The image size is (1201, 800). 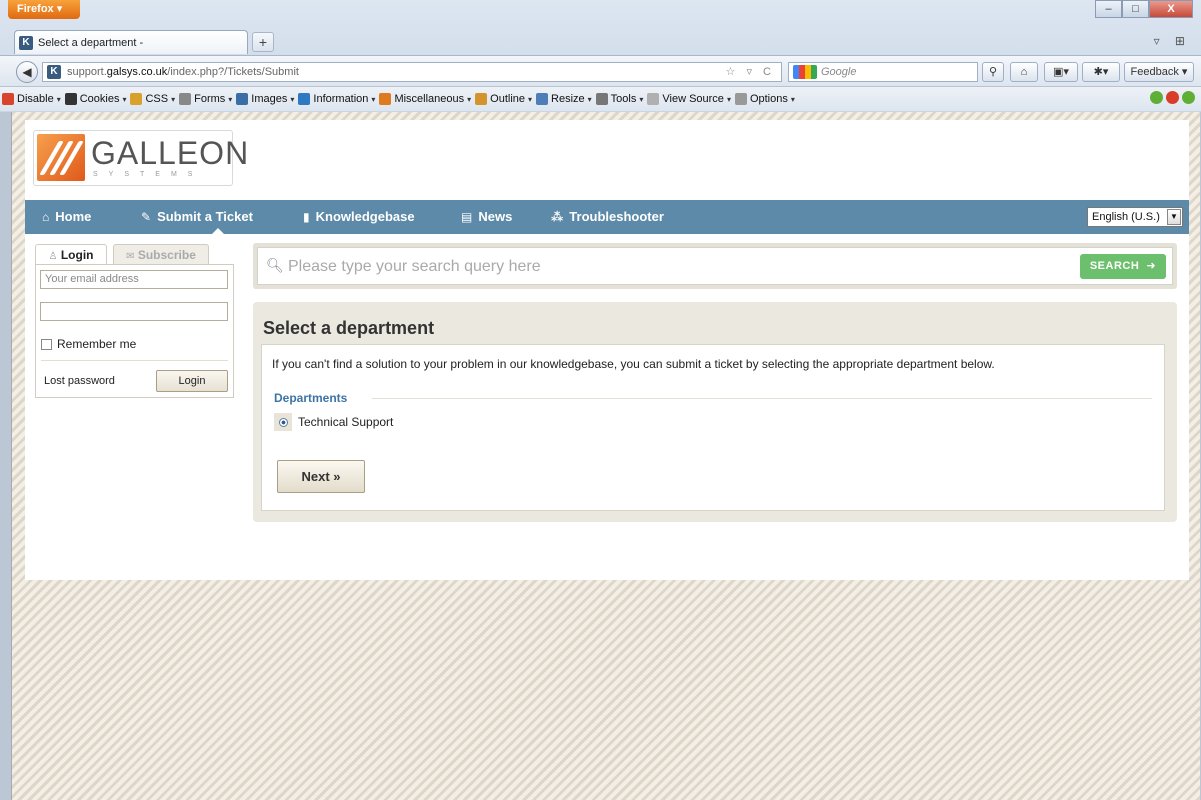 I want to click on email-field: Your email address, so click(x=134, y=279).